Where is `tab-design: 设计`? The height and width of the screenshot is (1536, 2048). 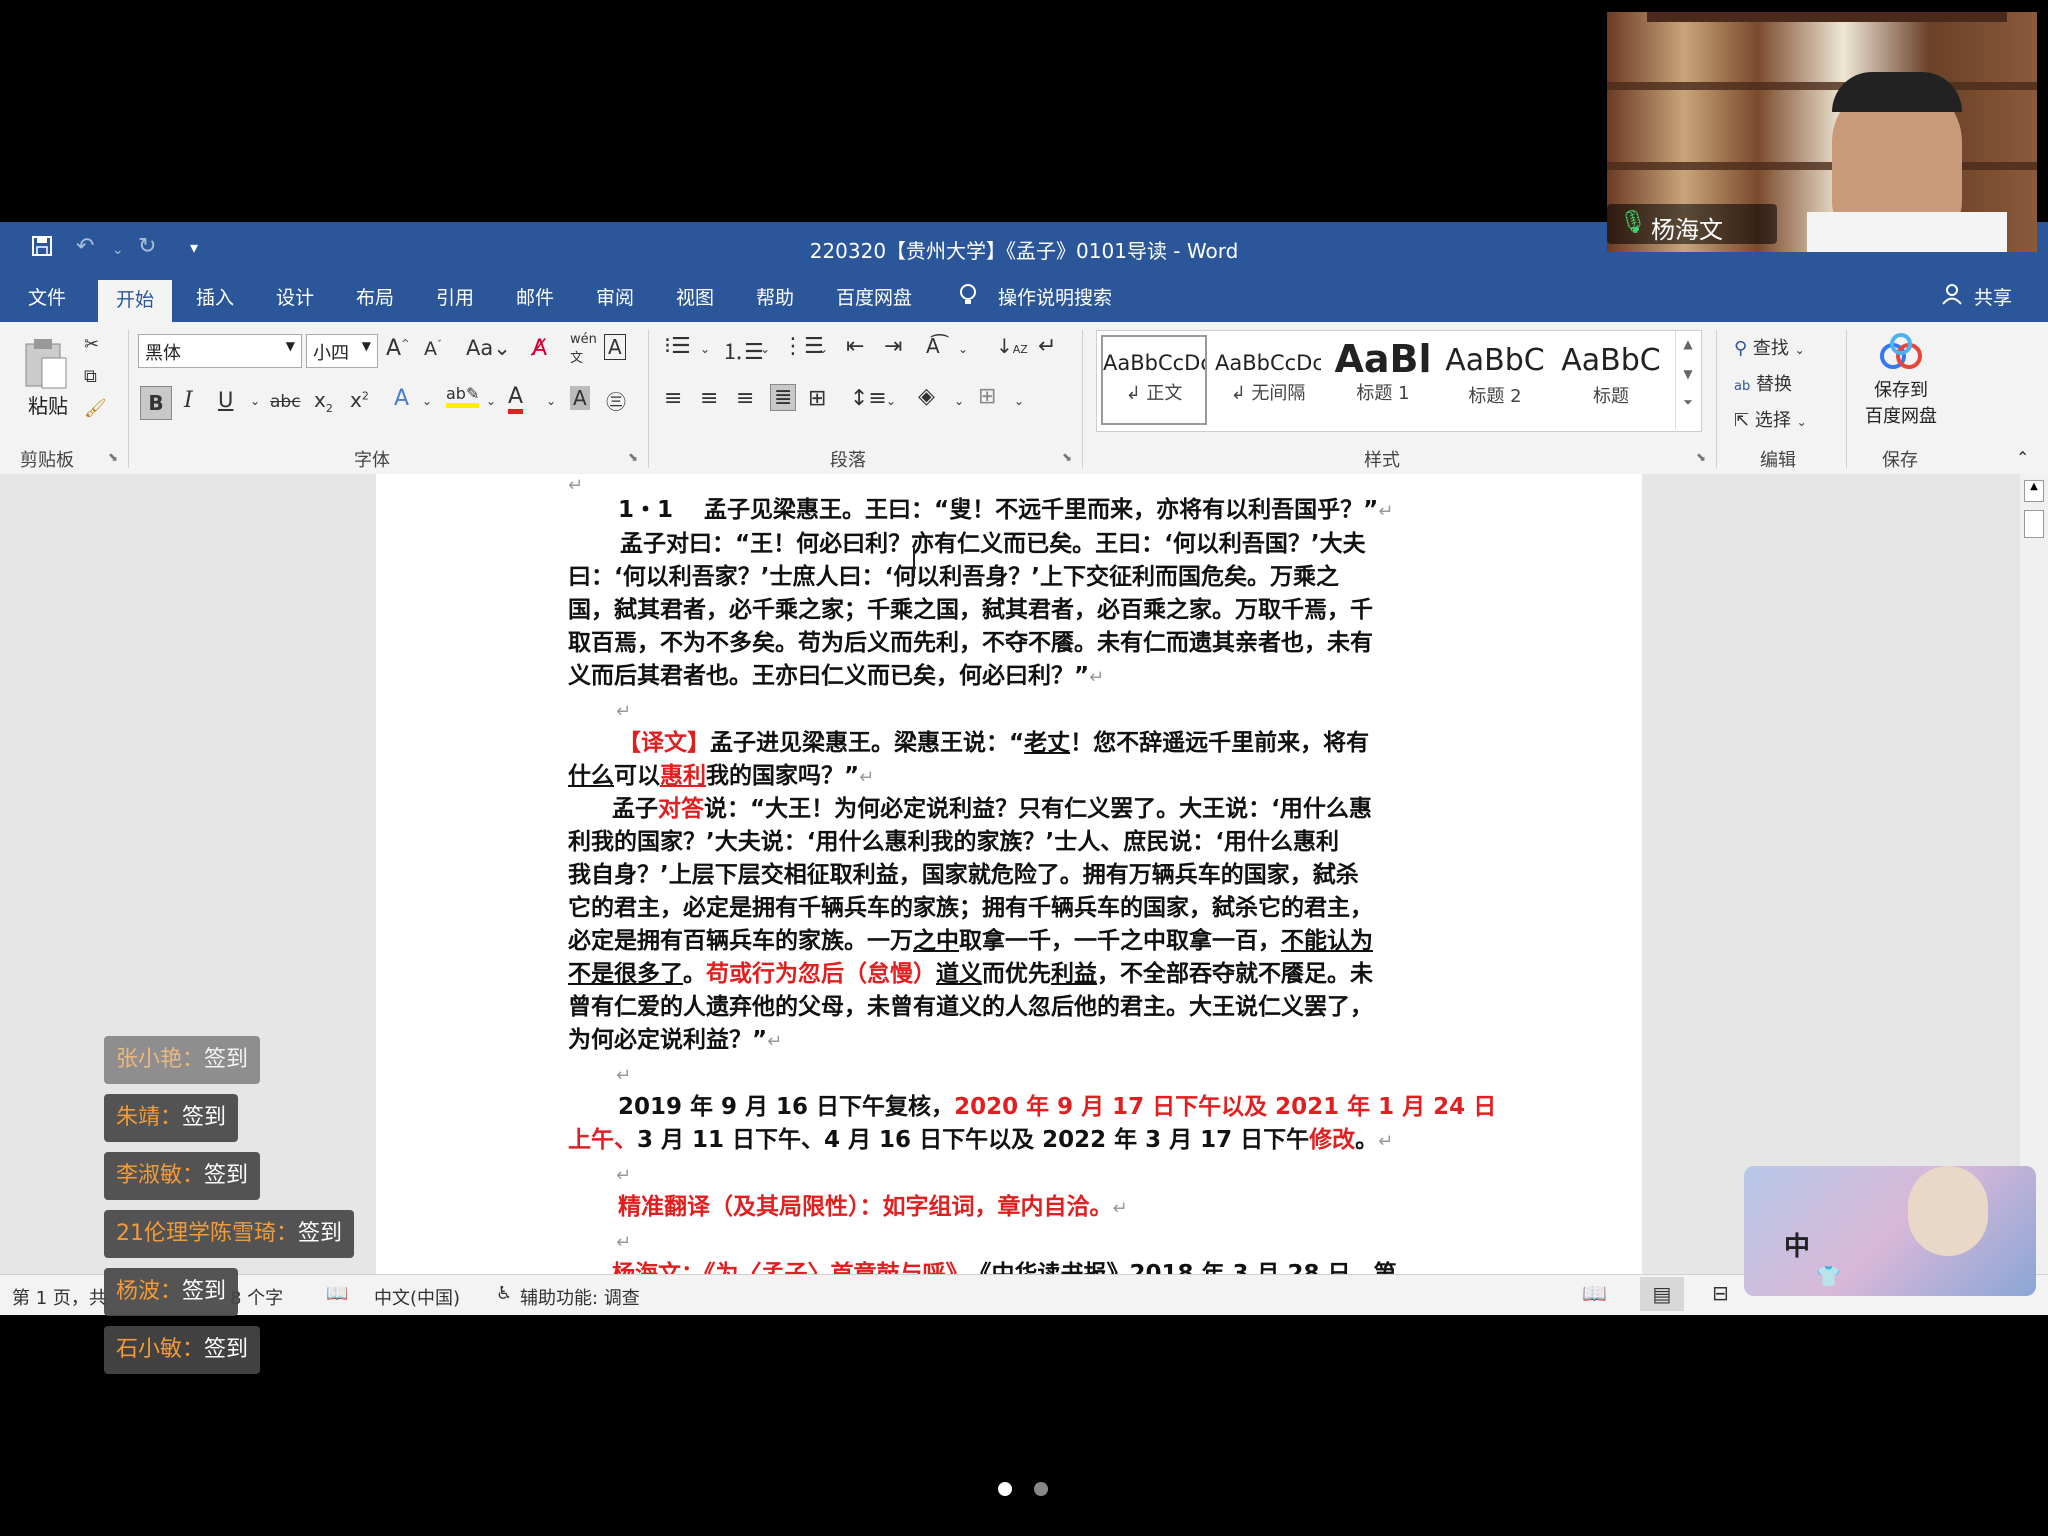 tab-design: 设计 is located at coordinates (295, 296).